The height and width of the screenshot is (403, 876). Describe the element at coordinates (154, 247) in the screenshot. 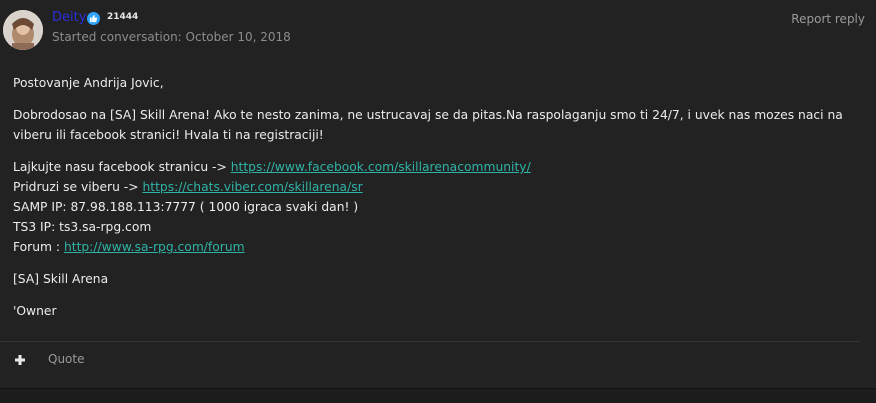

I see `forum-link: http://www.sa-rpg.com/forum` at that location.